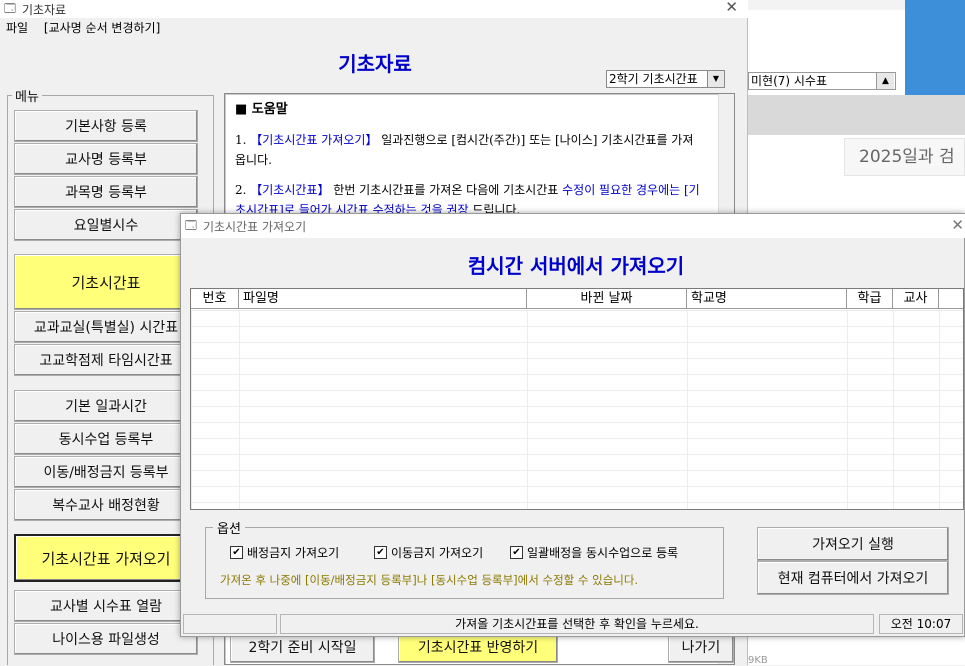  I want to click on semester-combo: 2학기 기초시간표 ▼, so click(665, 79).